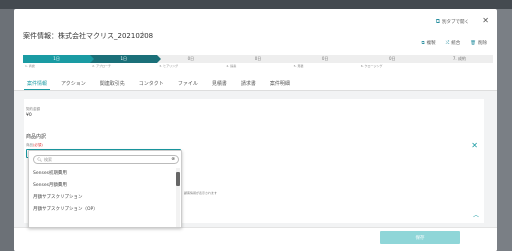  I want to click on save-button: 保存, so click(420, 237).